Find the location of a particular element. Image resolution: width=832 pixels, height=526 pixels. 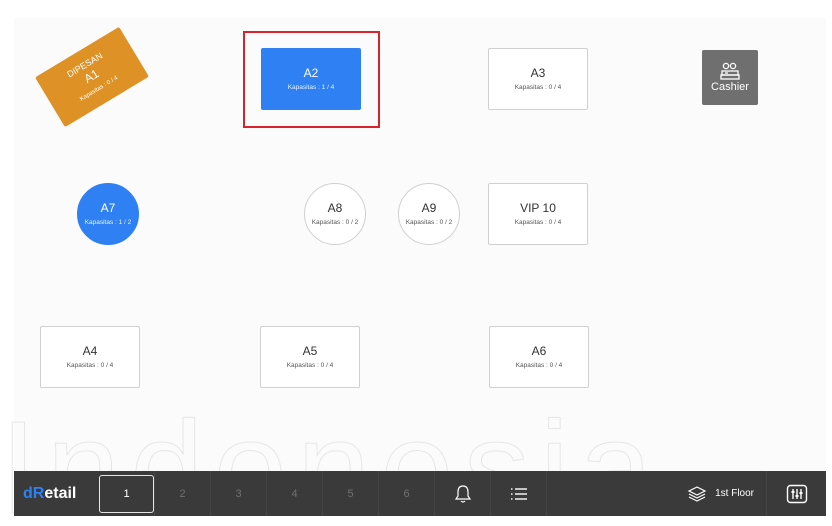

table-name: A5 is located at coordinates (310, 350).